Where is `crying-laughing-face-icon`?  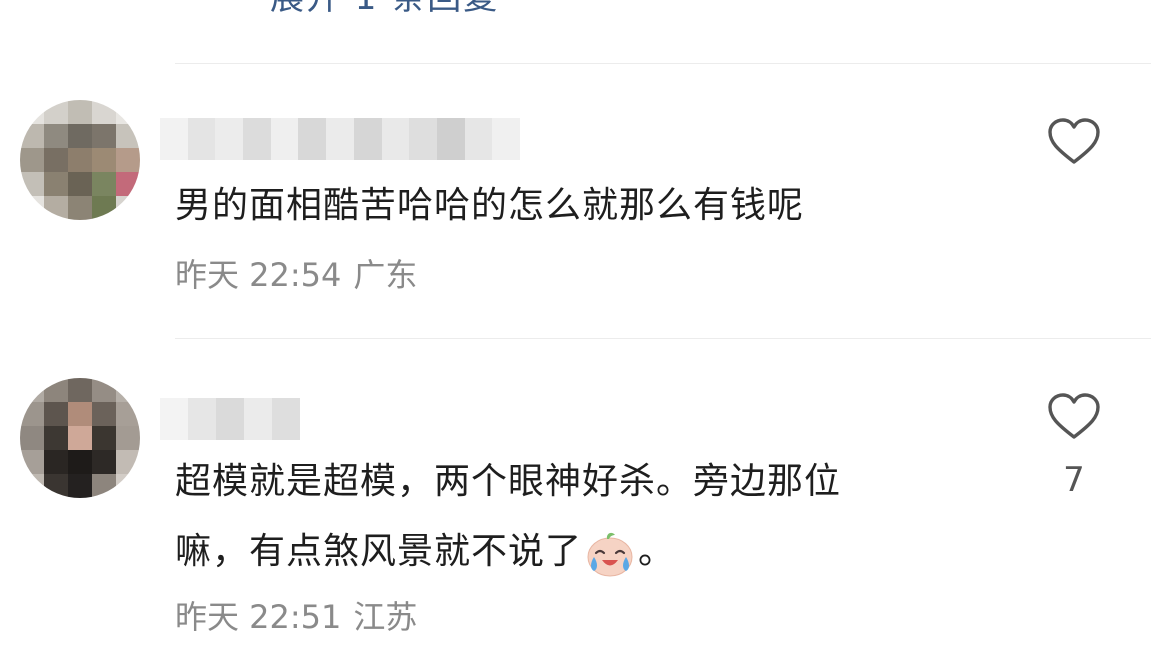
crying-laughing-face-icon is located at coordinates (610, 554).